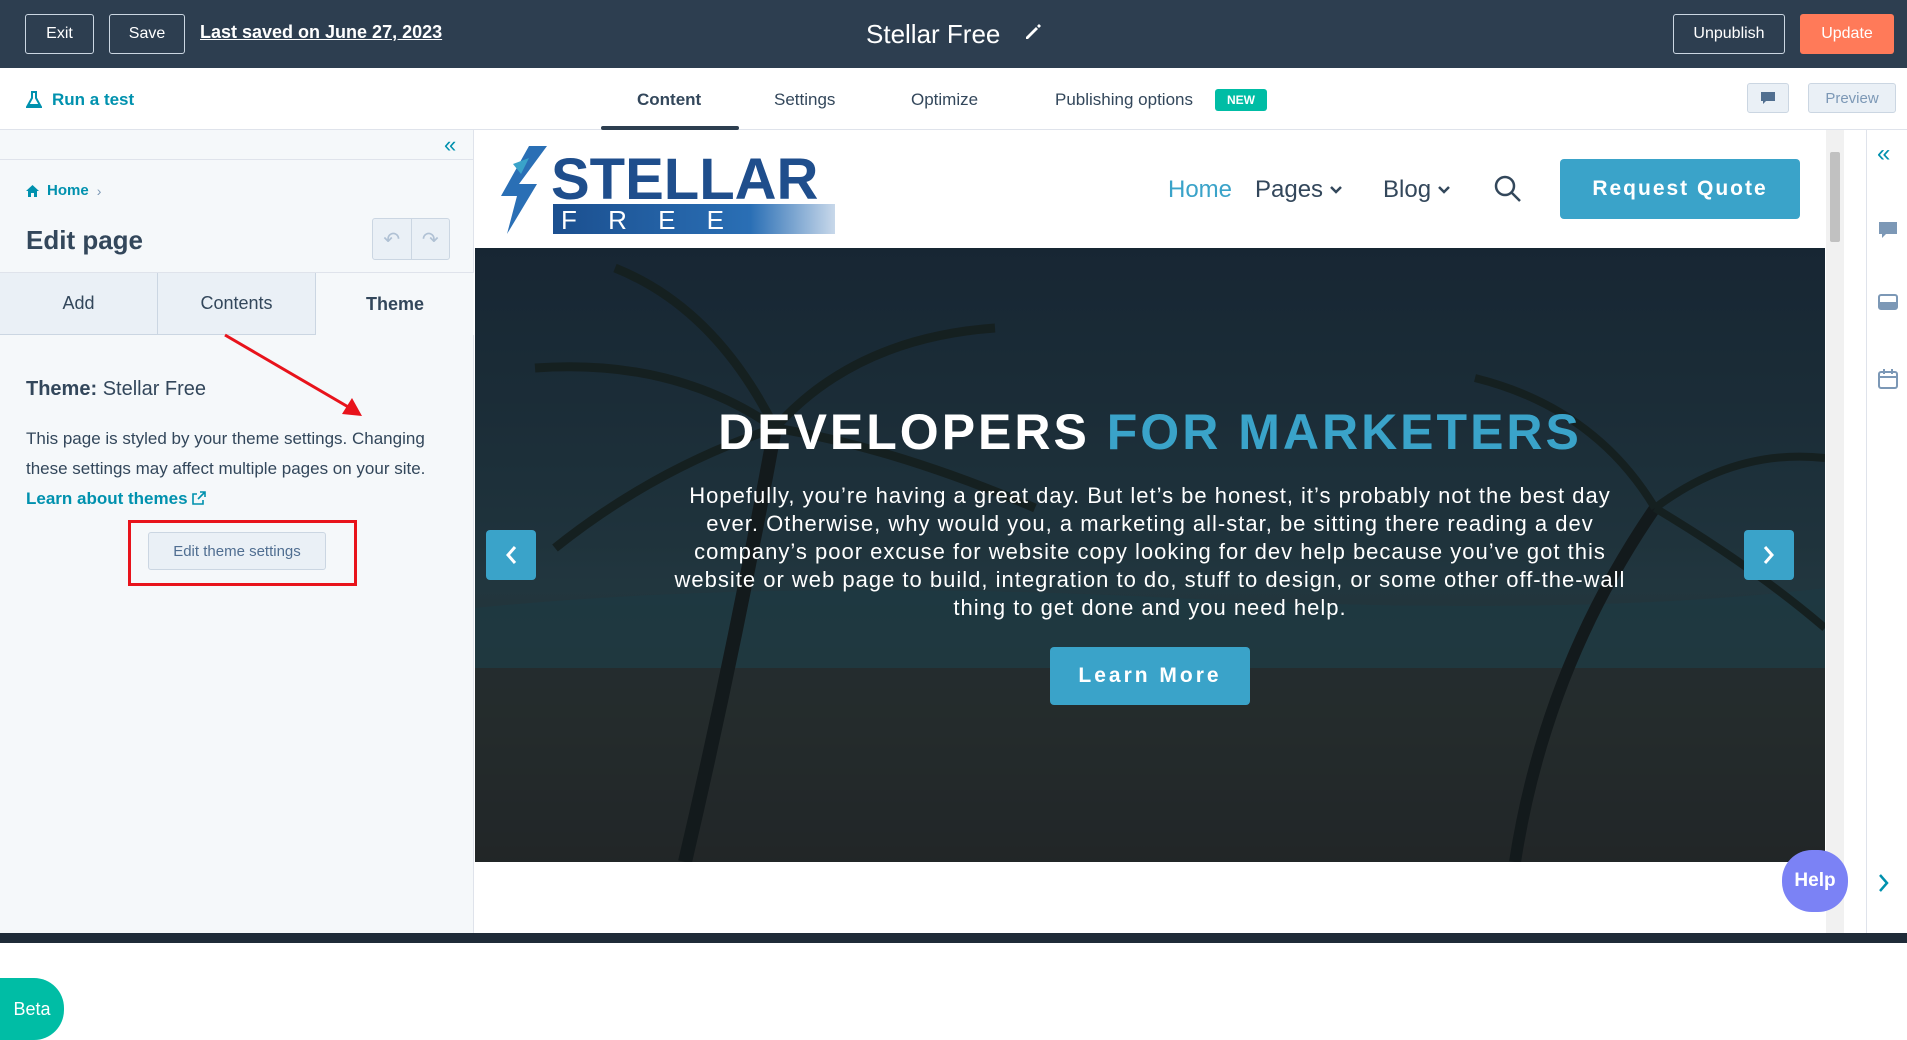 Image resolution: width=1907 pixels, height=1040 pixels. What do you see at coordinates (199, 498) in the screenshot?
I see `external-link-icon` at bounding box center [199, 498].